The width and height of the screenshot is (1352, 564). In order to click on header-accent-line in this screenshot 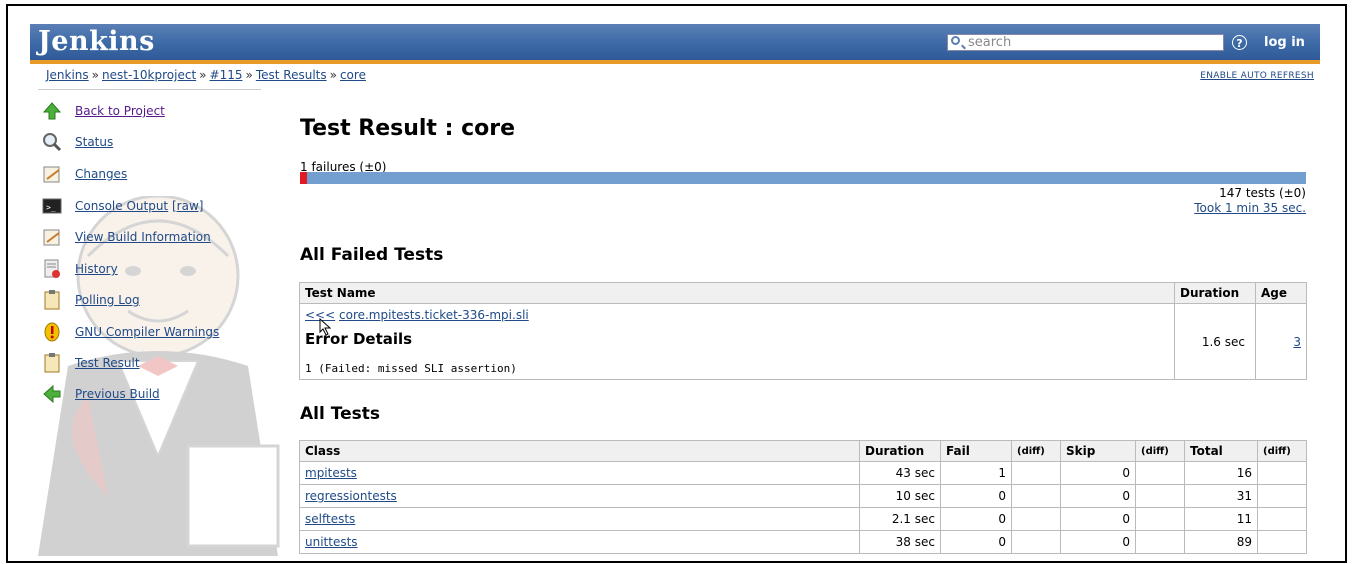, I will do `click(675, 62)`.